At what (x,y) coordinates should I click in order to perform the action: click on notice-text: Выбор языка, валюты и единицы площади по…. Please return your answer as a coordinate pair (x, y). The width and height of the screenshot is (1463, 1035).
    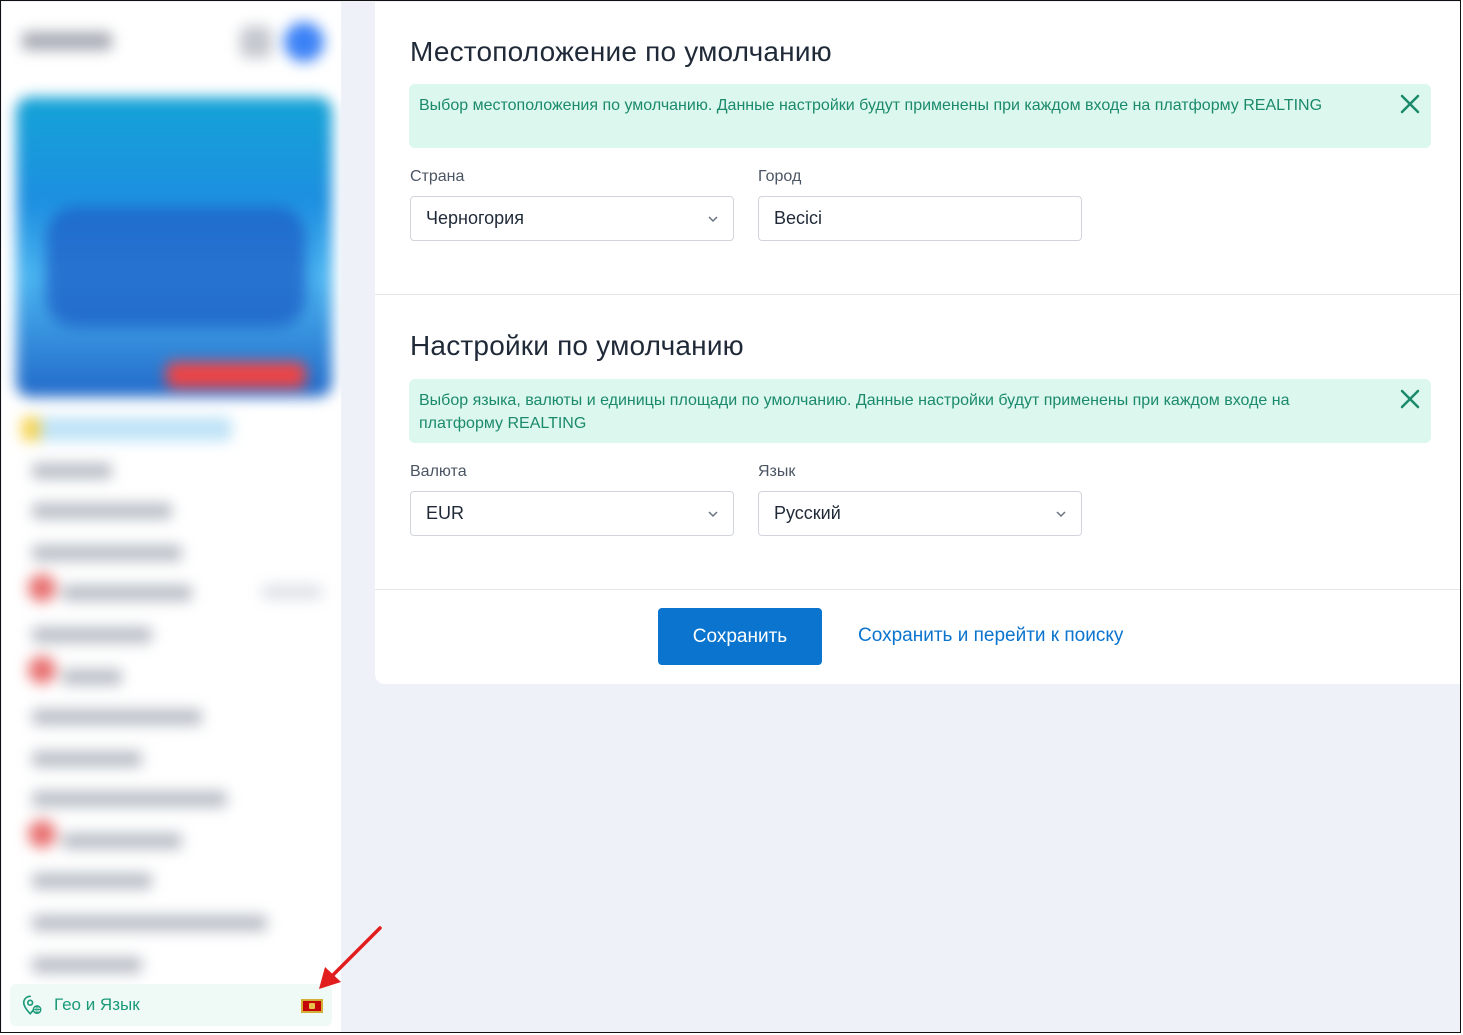
    Looking at the image, I should click on (854, 412).